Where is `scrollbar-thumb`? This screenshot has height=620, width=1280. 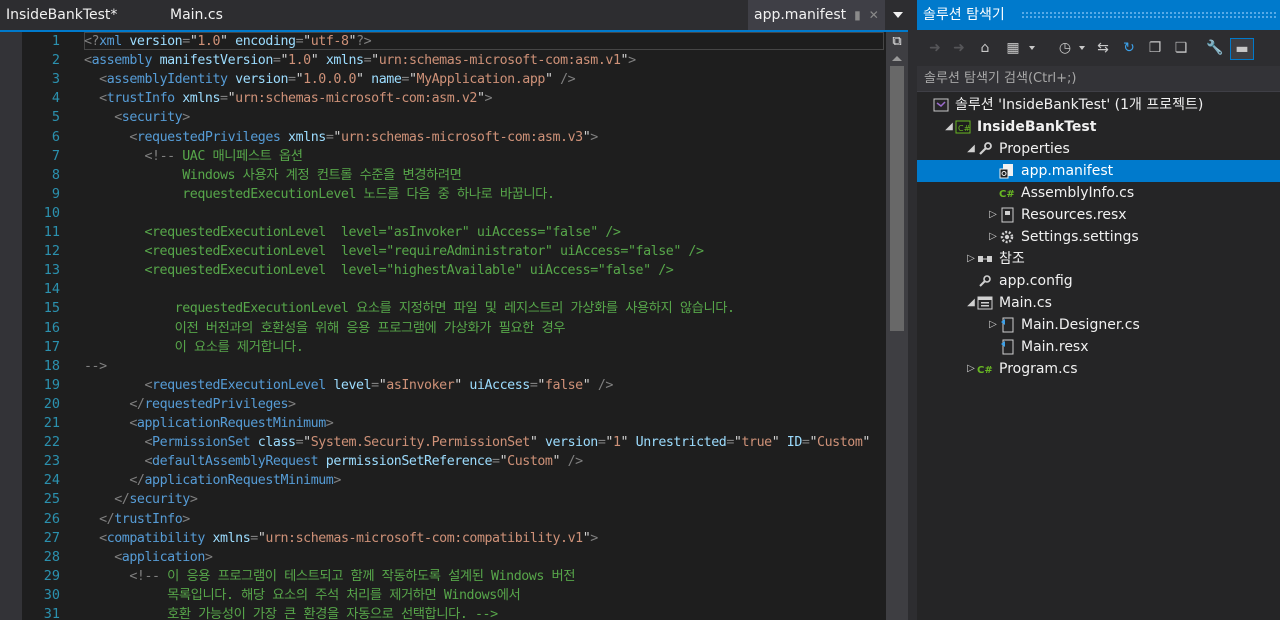 scrollbar-thumb is located at coordinates (897, 198).